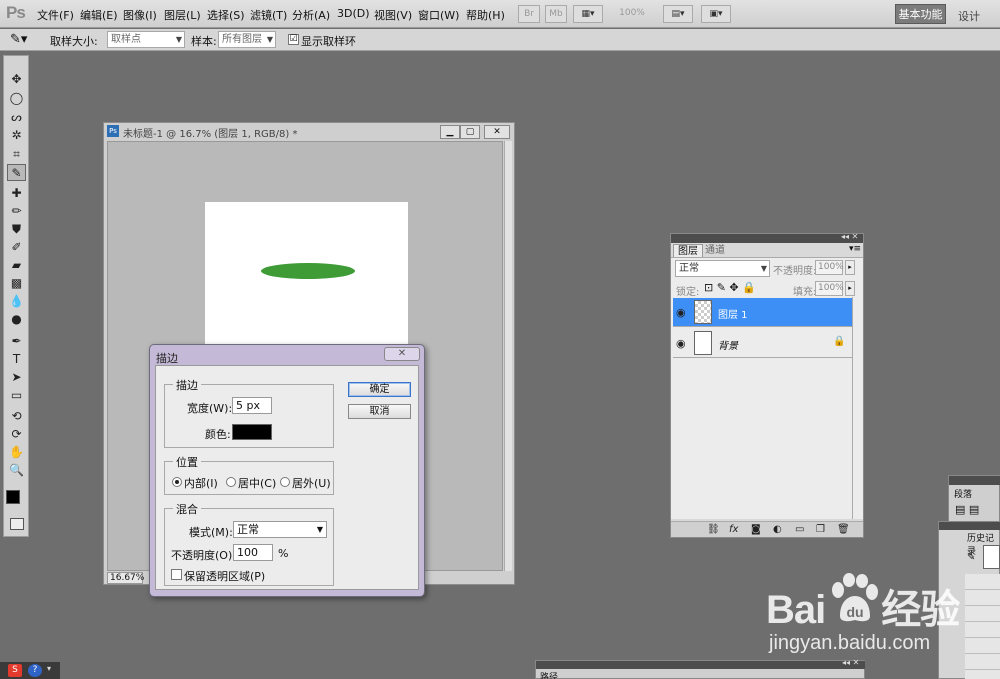  What do you see at coordinates (967, 509) in the screenshot?
I see `align-icons: ▤ ▤` at bounding box center [967, 509].